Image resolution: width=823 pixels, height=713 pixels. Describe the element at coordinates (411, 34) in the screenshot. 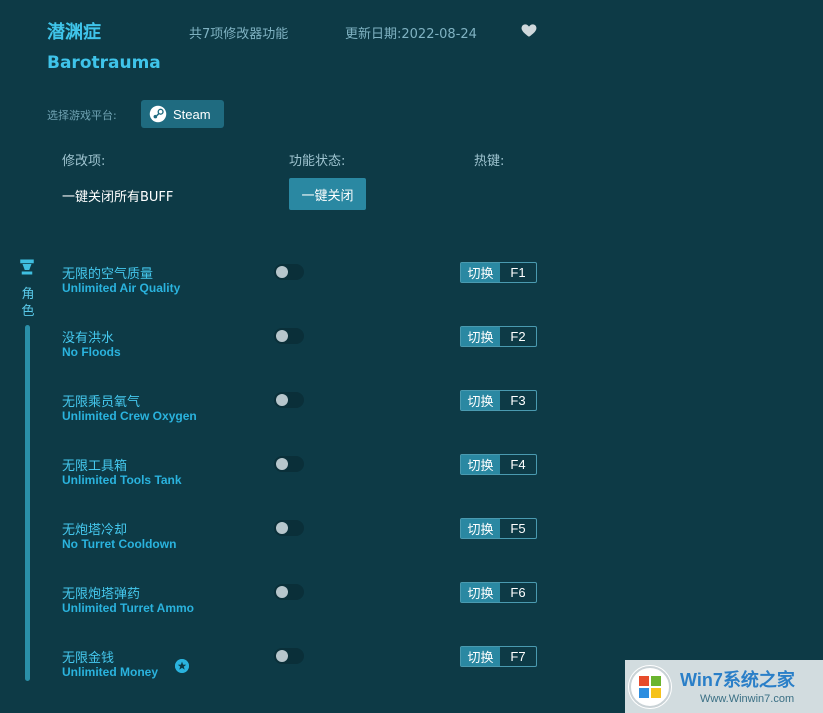

I see `update-date: 更新日期:2022-08-24` at that location.